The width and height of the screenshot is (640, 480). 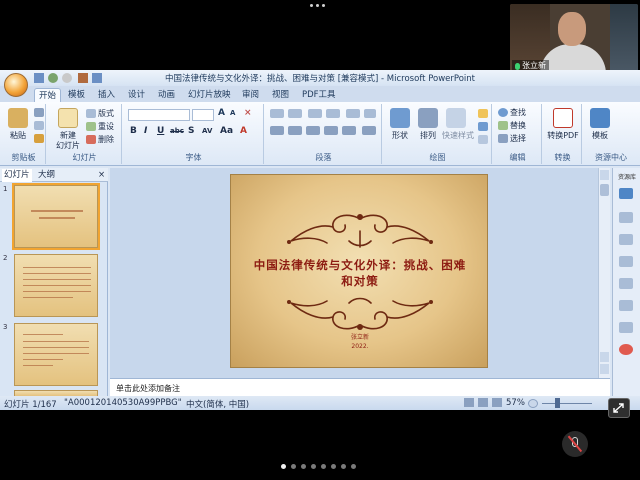 What do you see at coordinates (209, 95) in the screenshot?
I see `tab-slideshow: 幻灯片放映` at bounding box center [209, 95].